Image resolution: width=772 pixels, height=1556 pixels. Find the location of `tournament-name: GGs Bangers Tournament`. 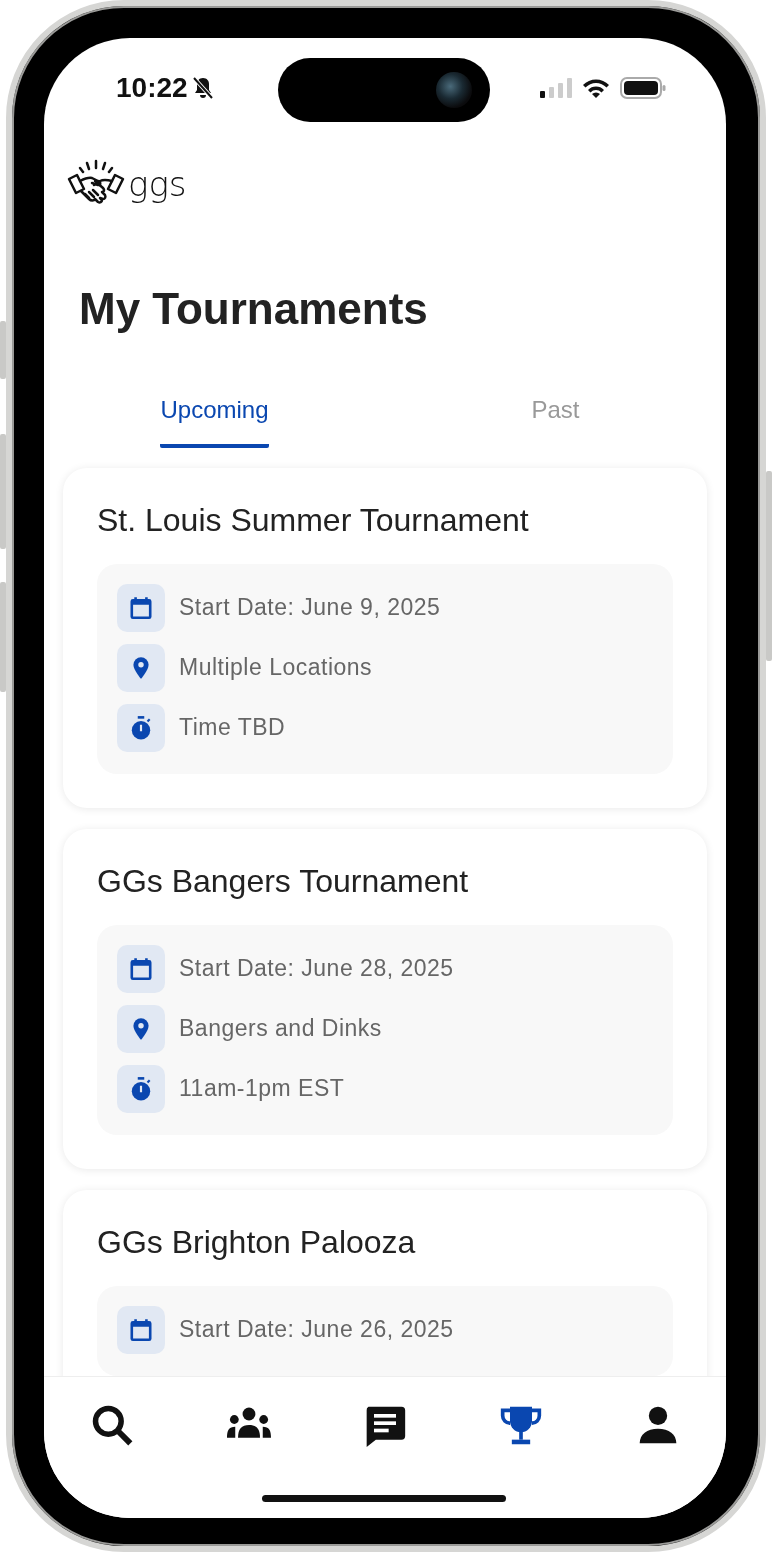

tournament-name: GGs Bangers Tournament is located at coordinates (283, 881).